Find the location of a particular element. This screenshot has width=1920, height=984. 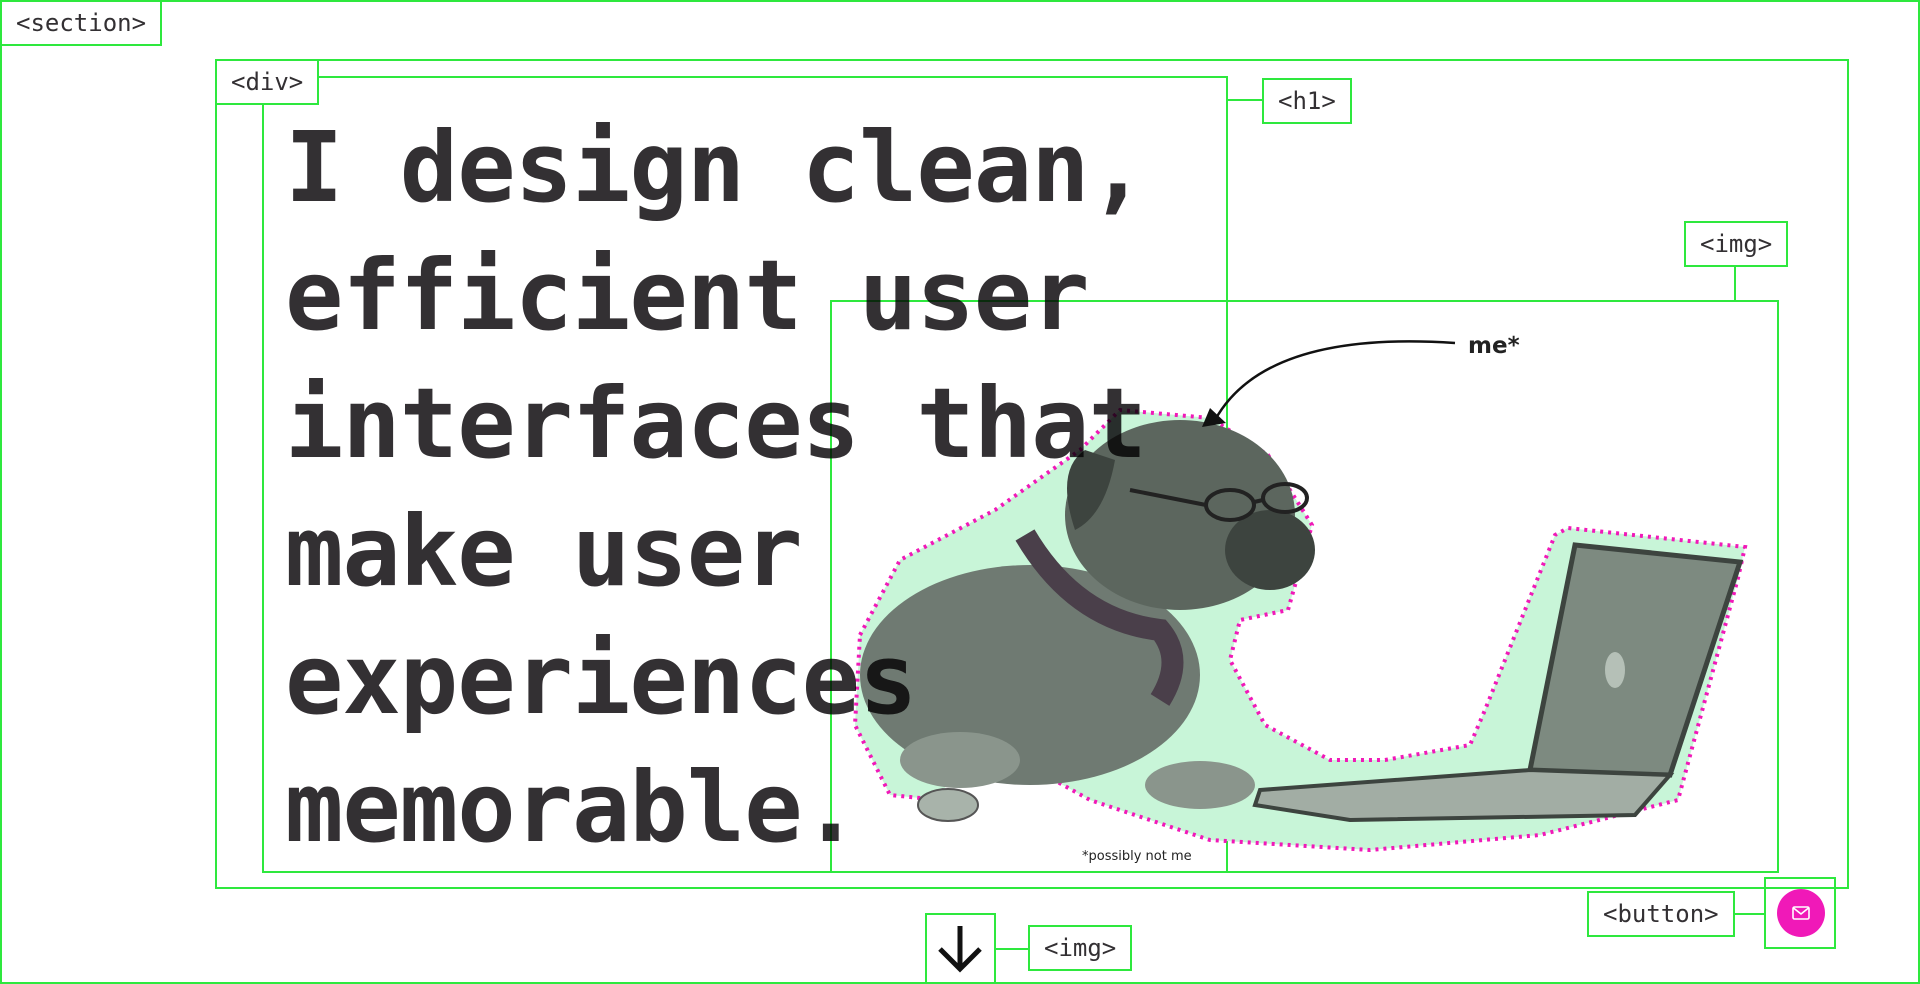

arrow-down-icon is located at coordinates (960, 949).